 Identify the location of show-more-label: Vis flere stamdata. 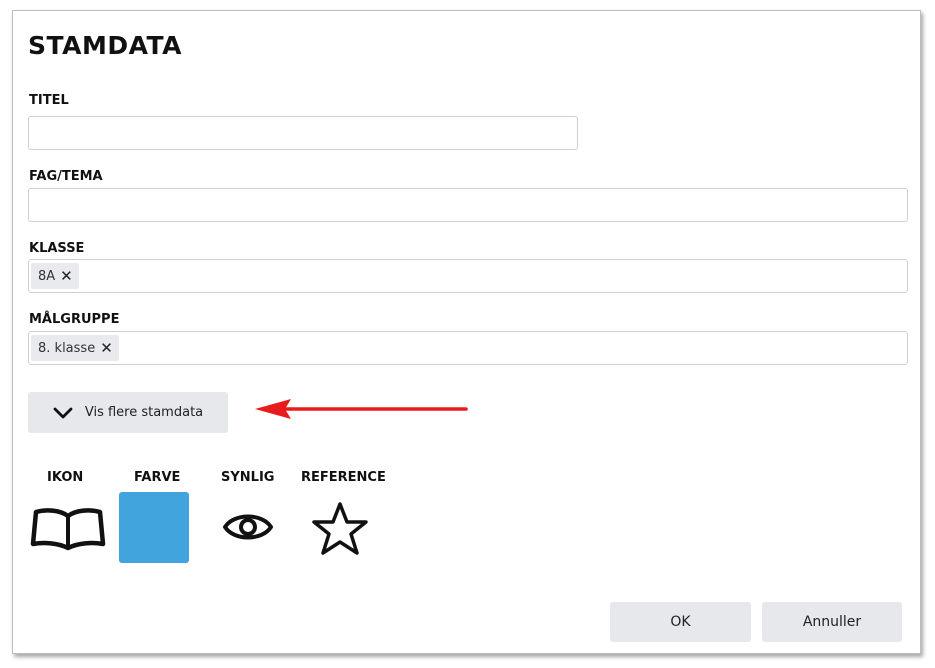
(144, 412).